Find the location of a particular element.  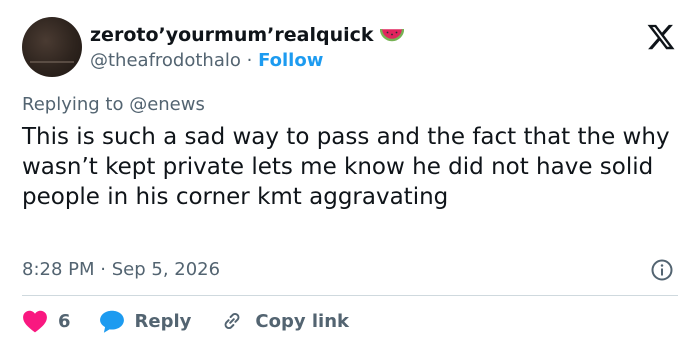

author-handle-row: @theafrodothalo · Follow is located at coordinates (206, 61).